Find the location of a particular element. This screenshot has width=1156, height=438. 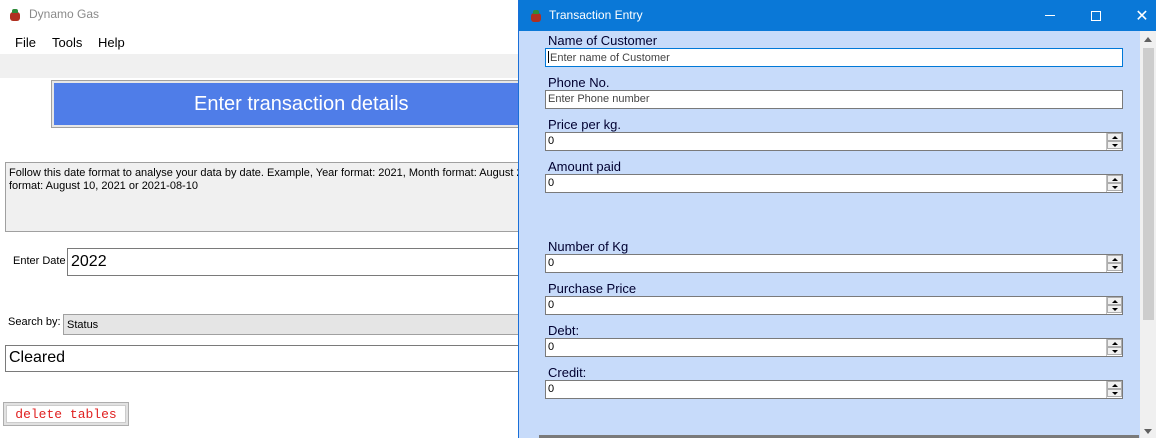

transaction-window-title: Transaction Entry is located at coordinates (596, 15).